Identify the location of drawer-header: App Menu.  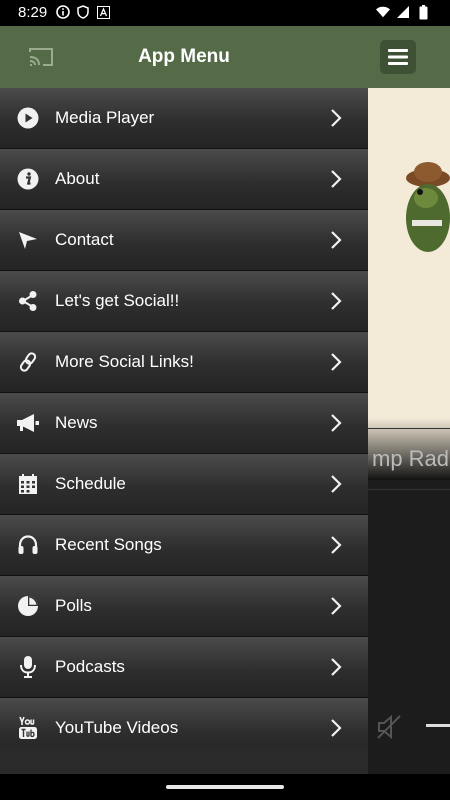
(184, 57).